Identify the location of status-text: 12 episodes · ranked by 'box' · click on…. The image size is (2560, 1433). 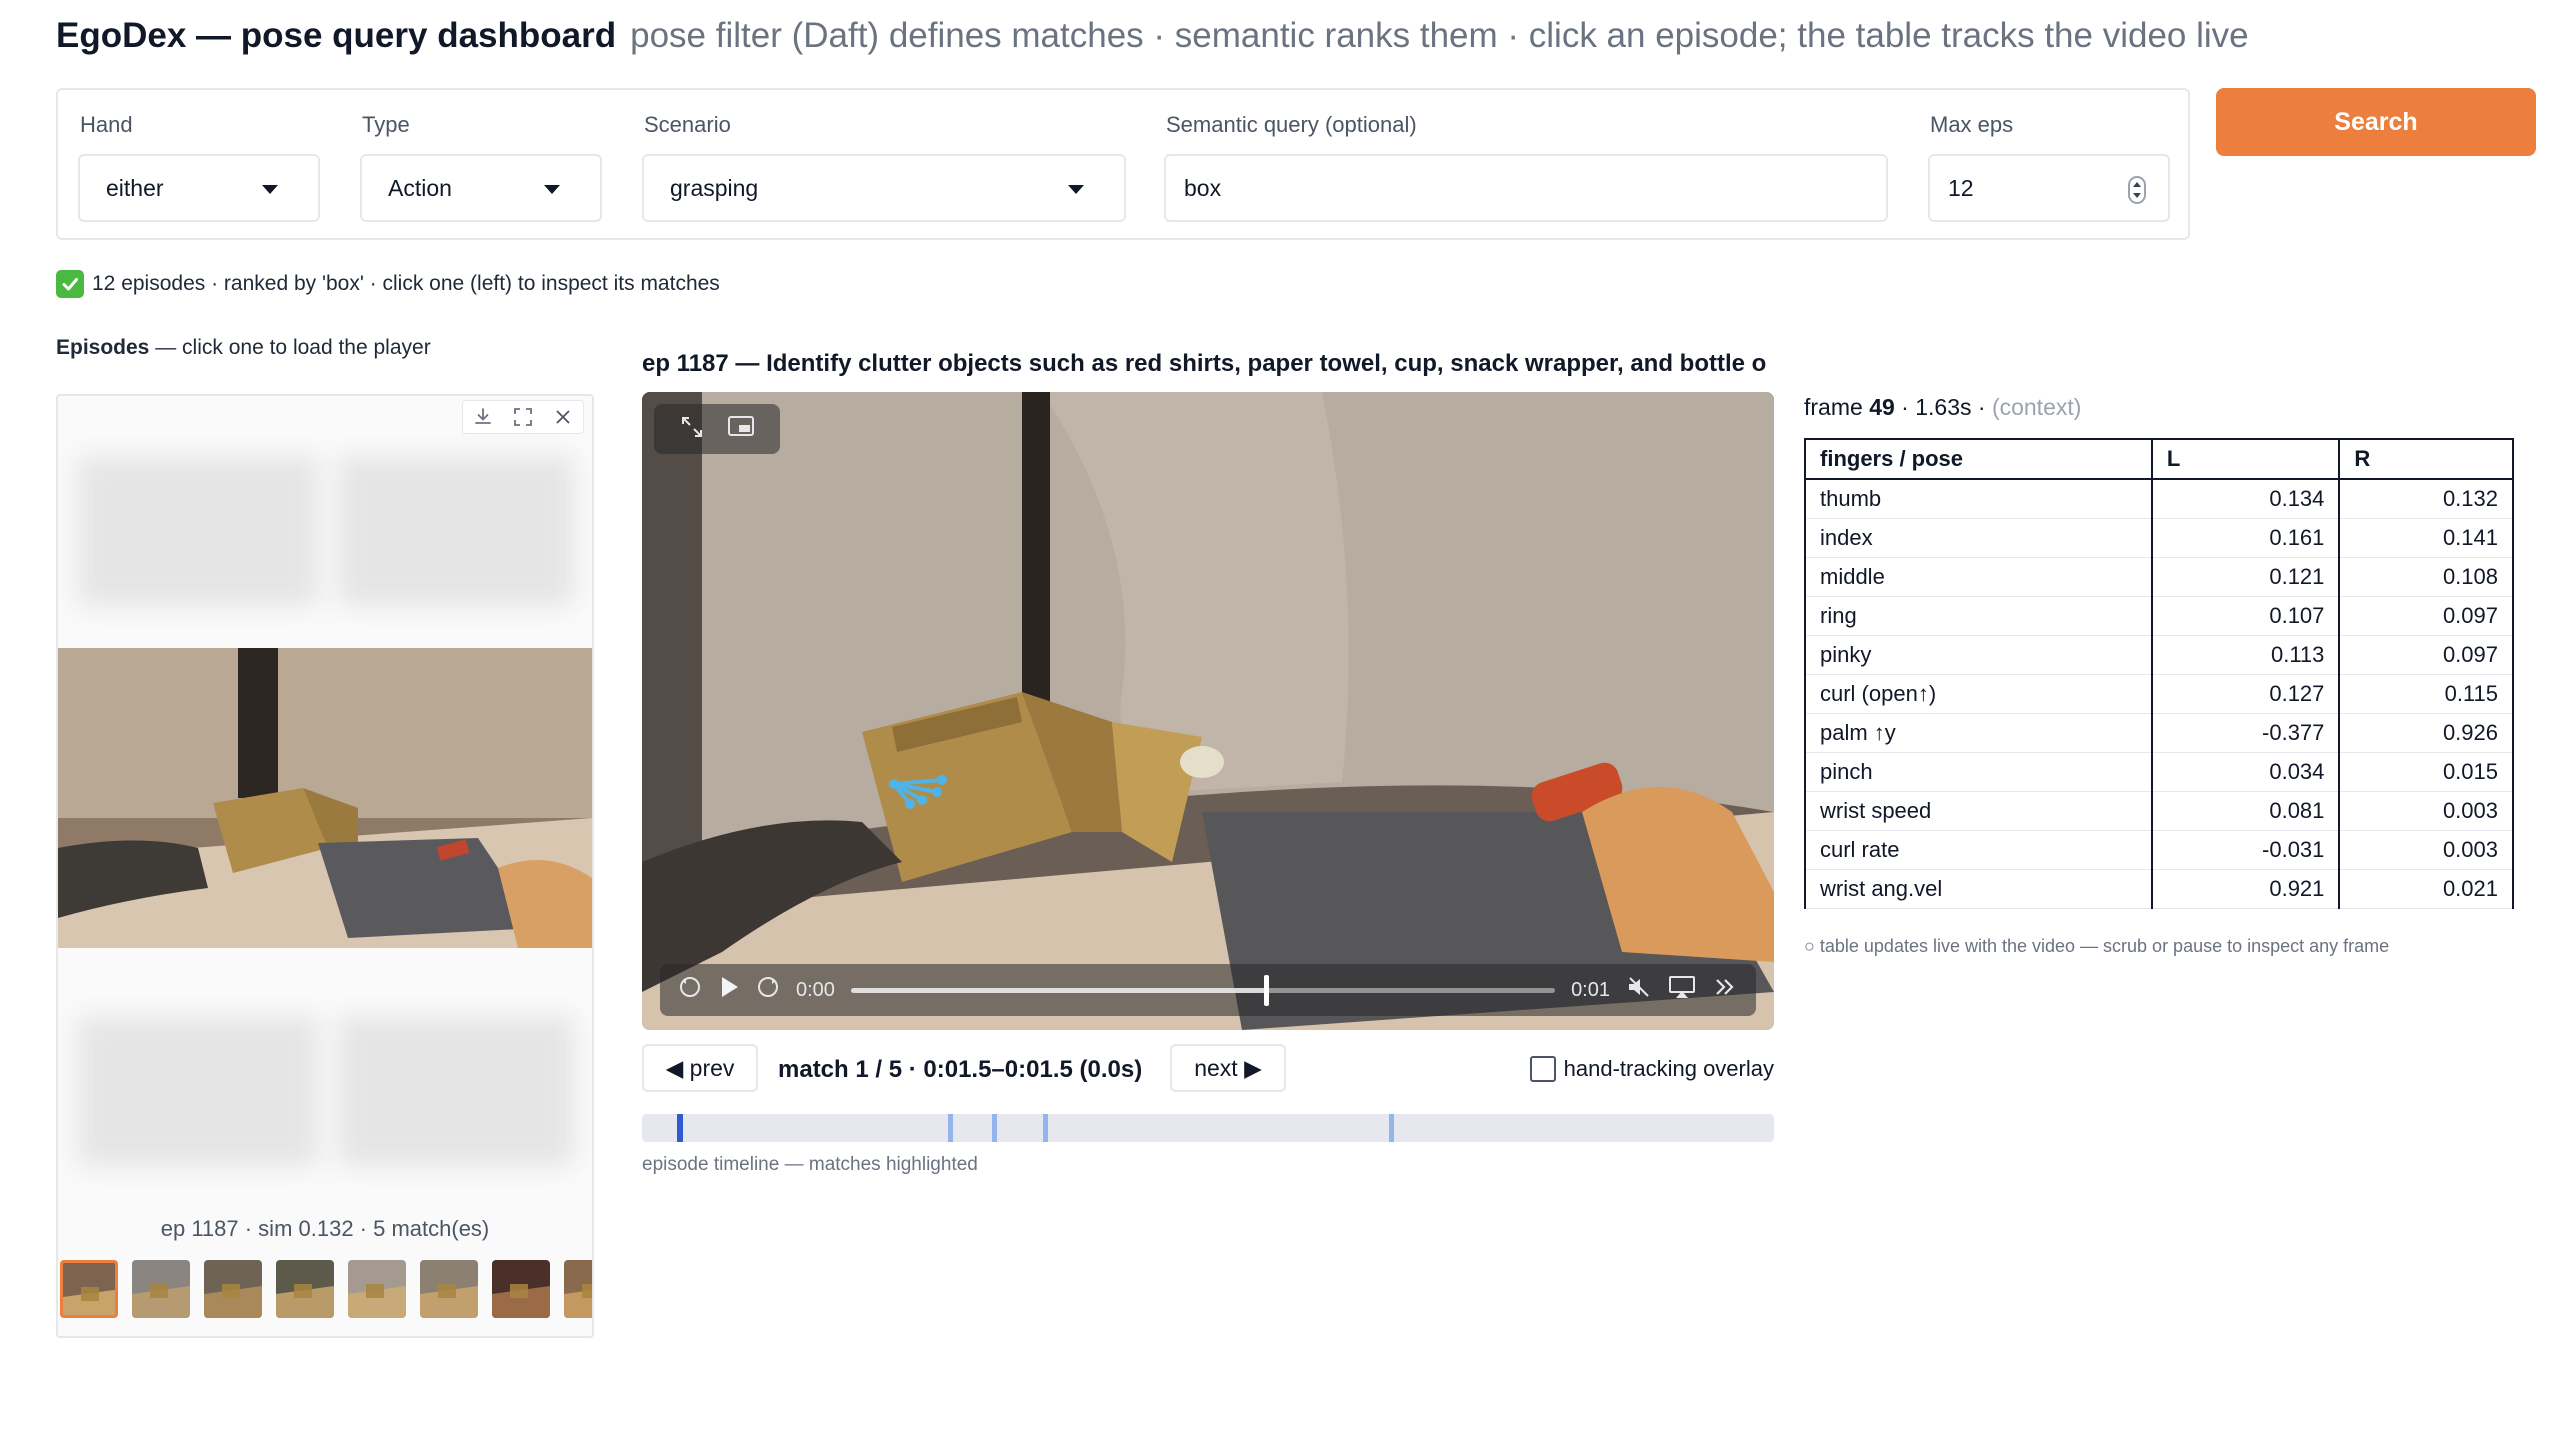
(406, 283).